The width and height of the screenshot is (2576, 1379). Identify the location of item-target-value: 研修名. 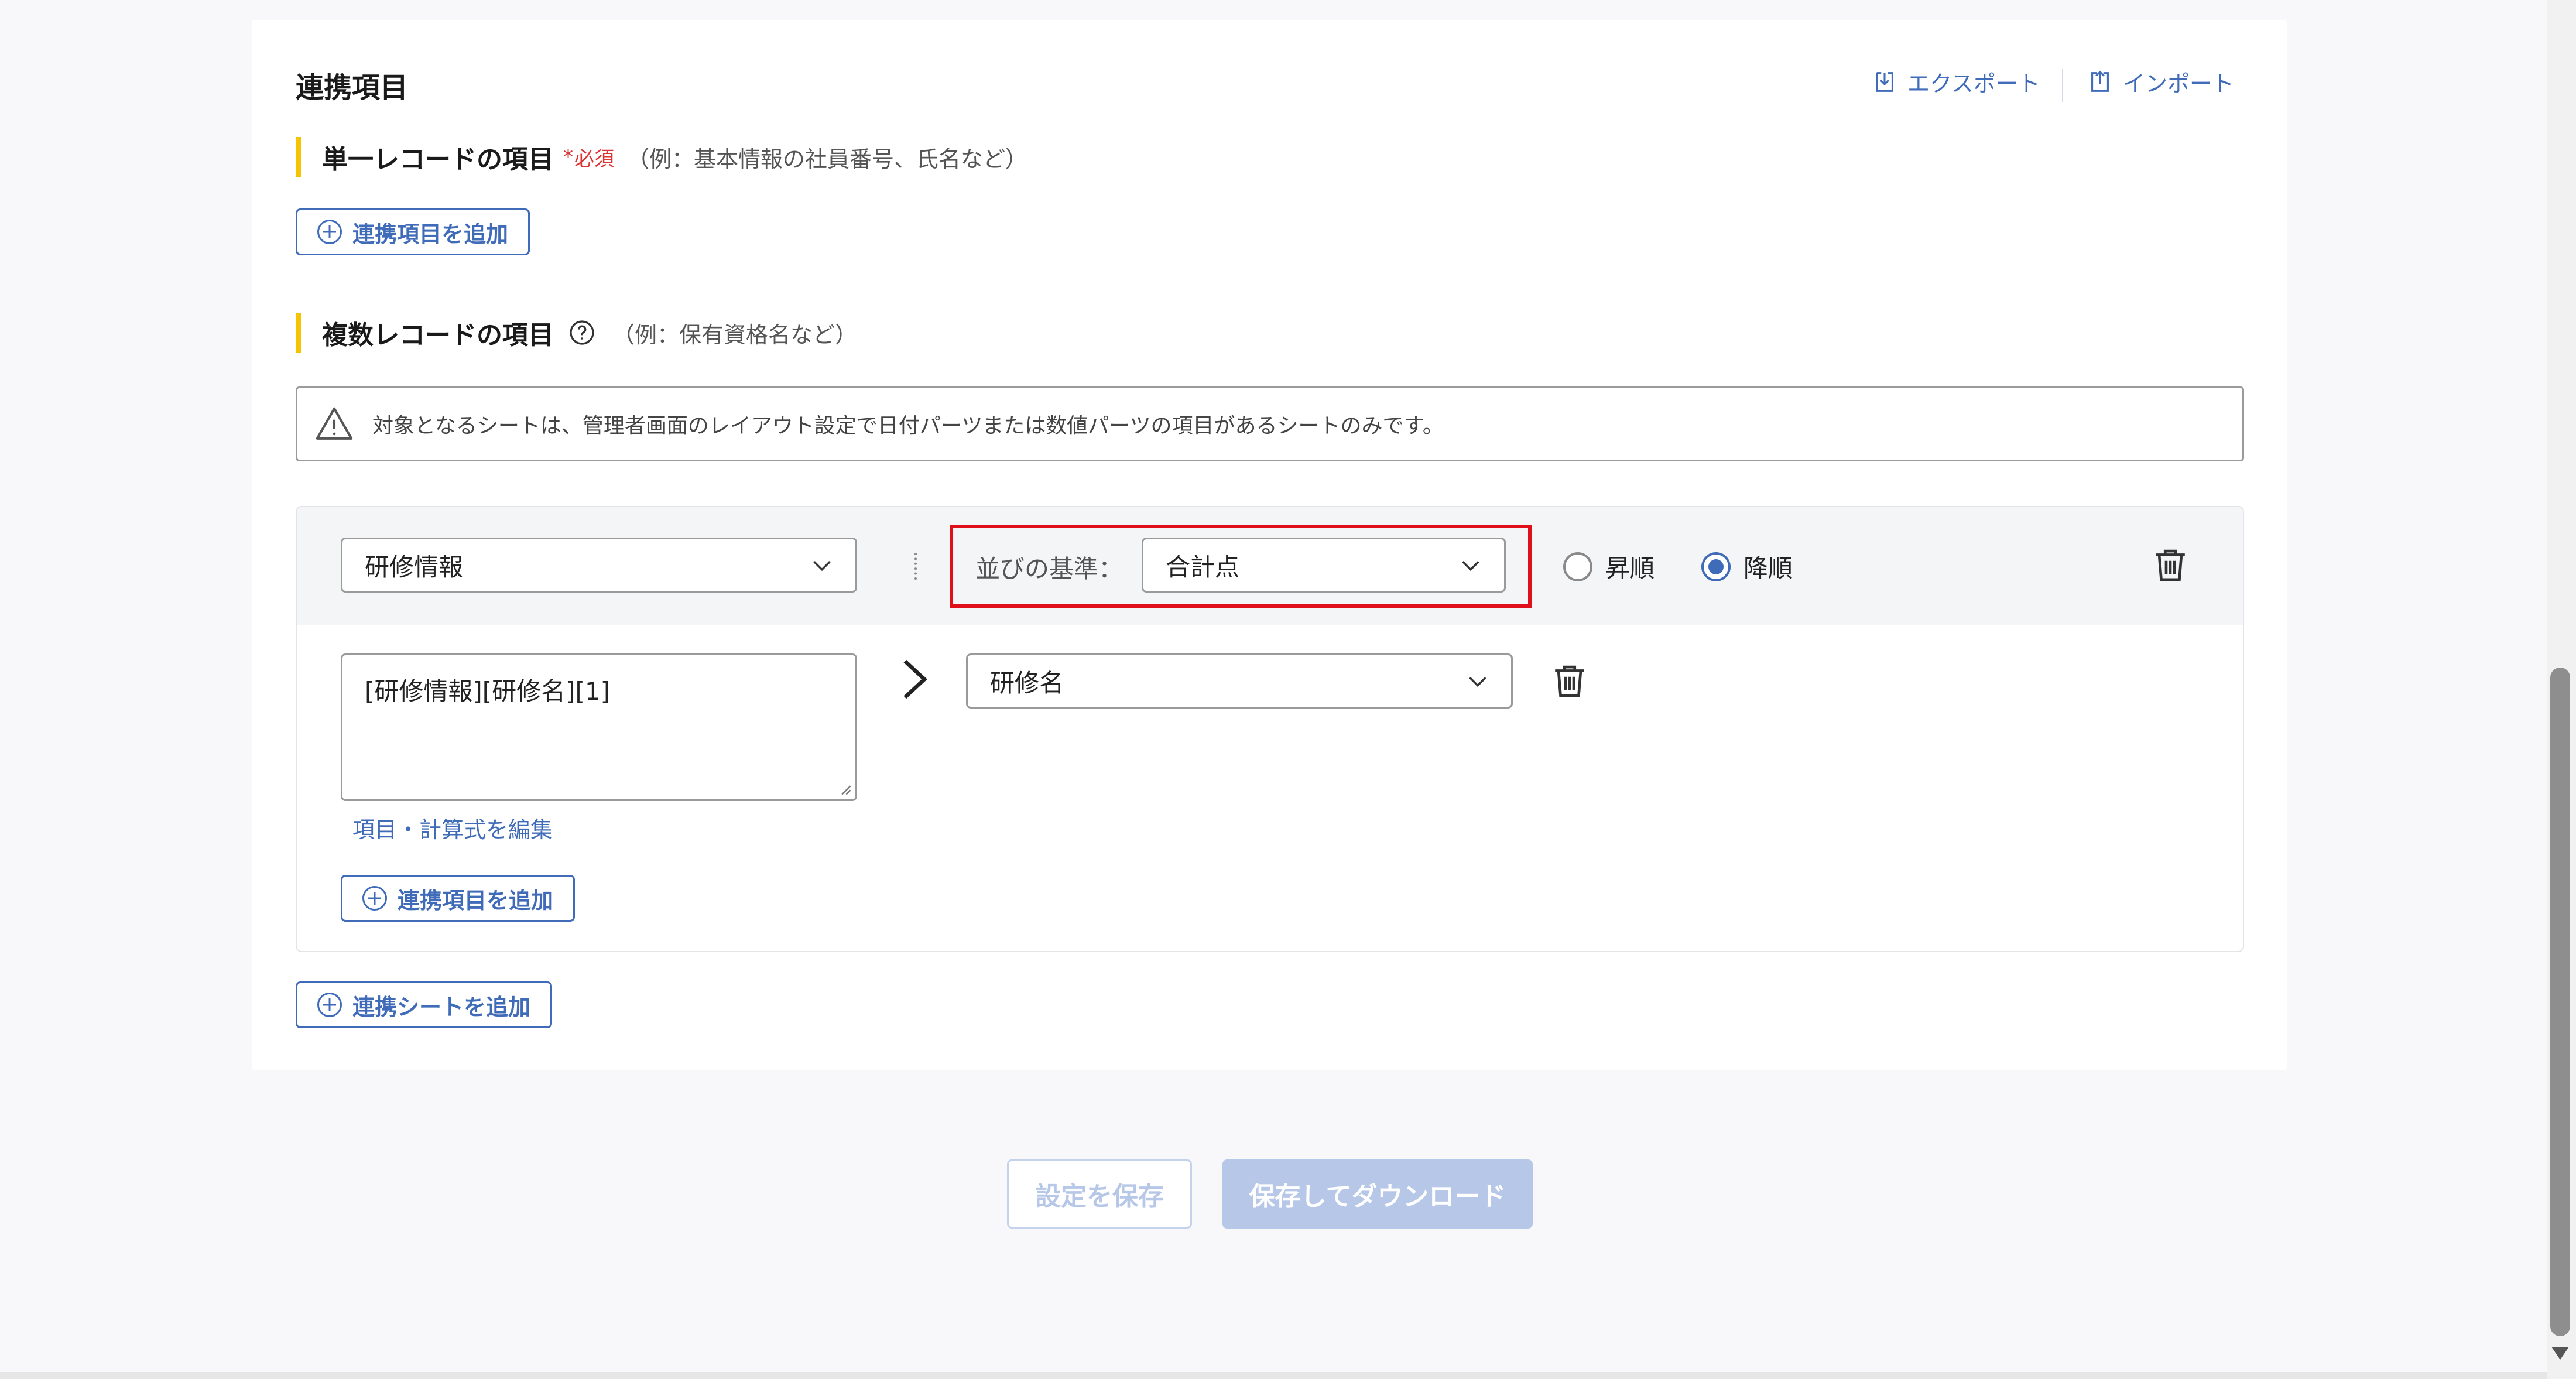
(1027, 682).